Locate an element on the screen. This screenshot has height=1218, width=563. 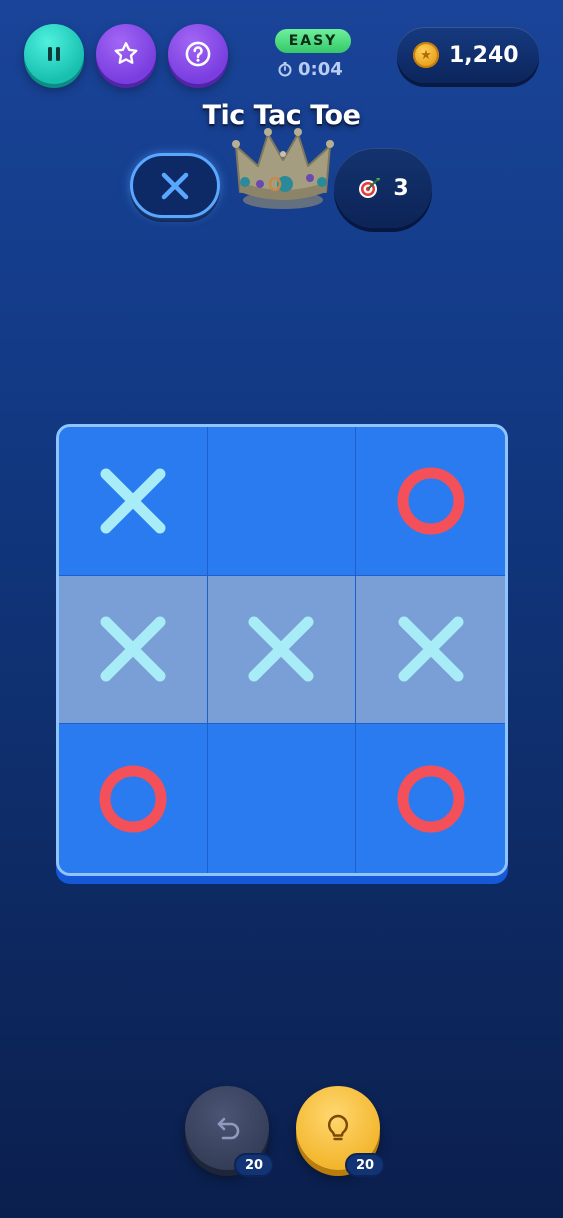
pause-button is located at coordinates (54, 54).